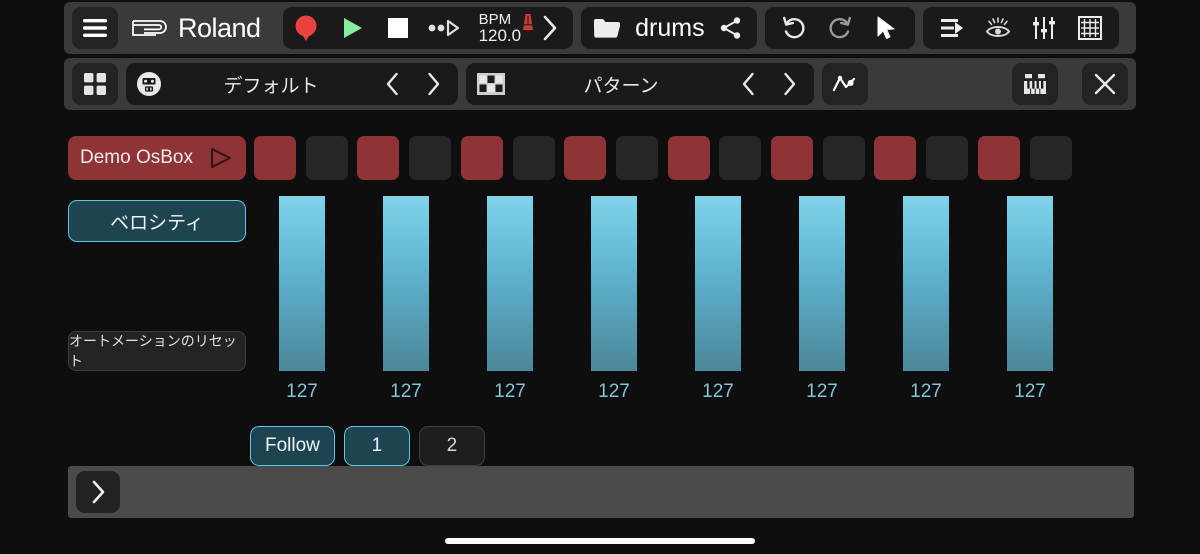 This screenshot has height=554, width=1200. I want to click on stop-button, so click(398, 28).